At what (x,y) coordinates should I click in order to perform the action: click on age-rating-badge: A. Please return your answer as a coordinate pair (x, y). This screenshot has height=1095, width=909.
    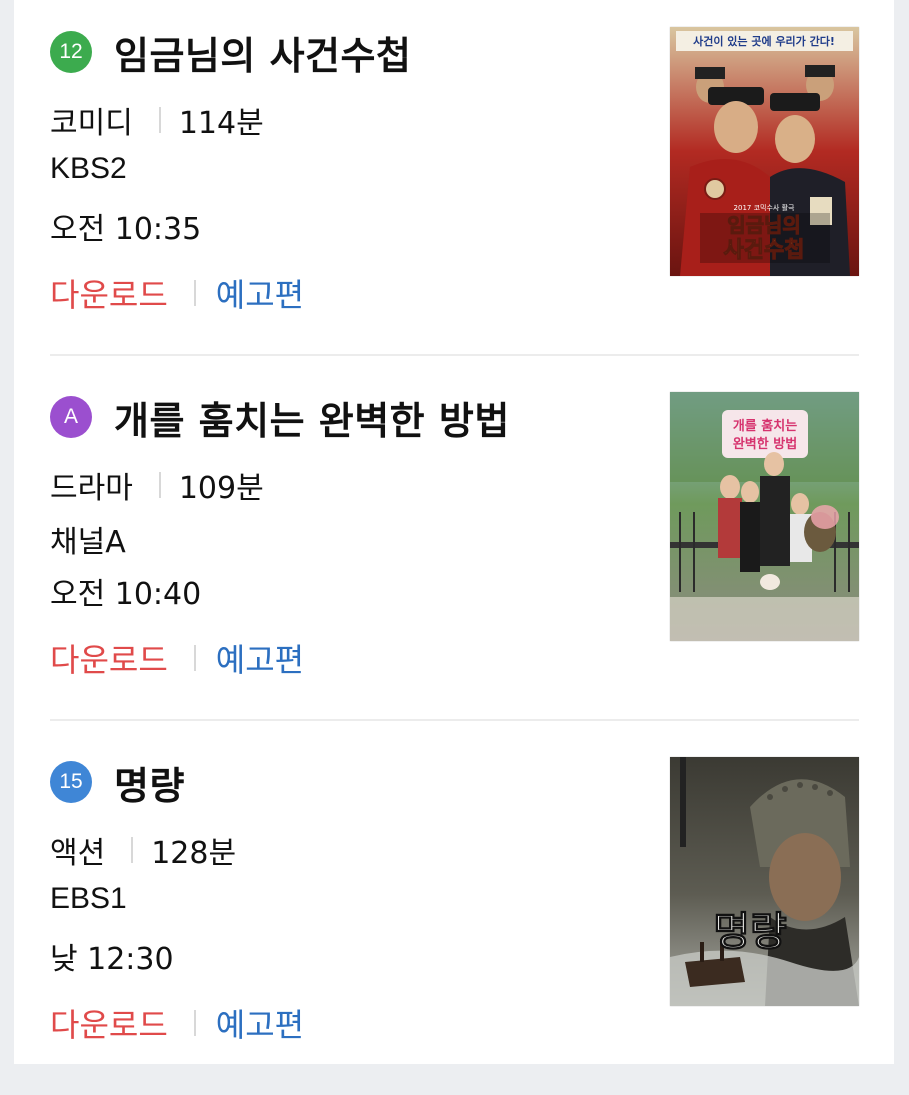
    Looking at the image, I should click on (71, 417).